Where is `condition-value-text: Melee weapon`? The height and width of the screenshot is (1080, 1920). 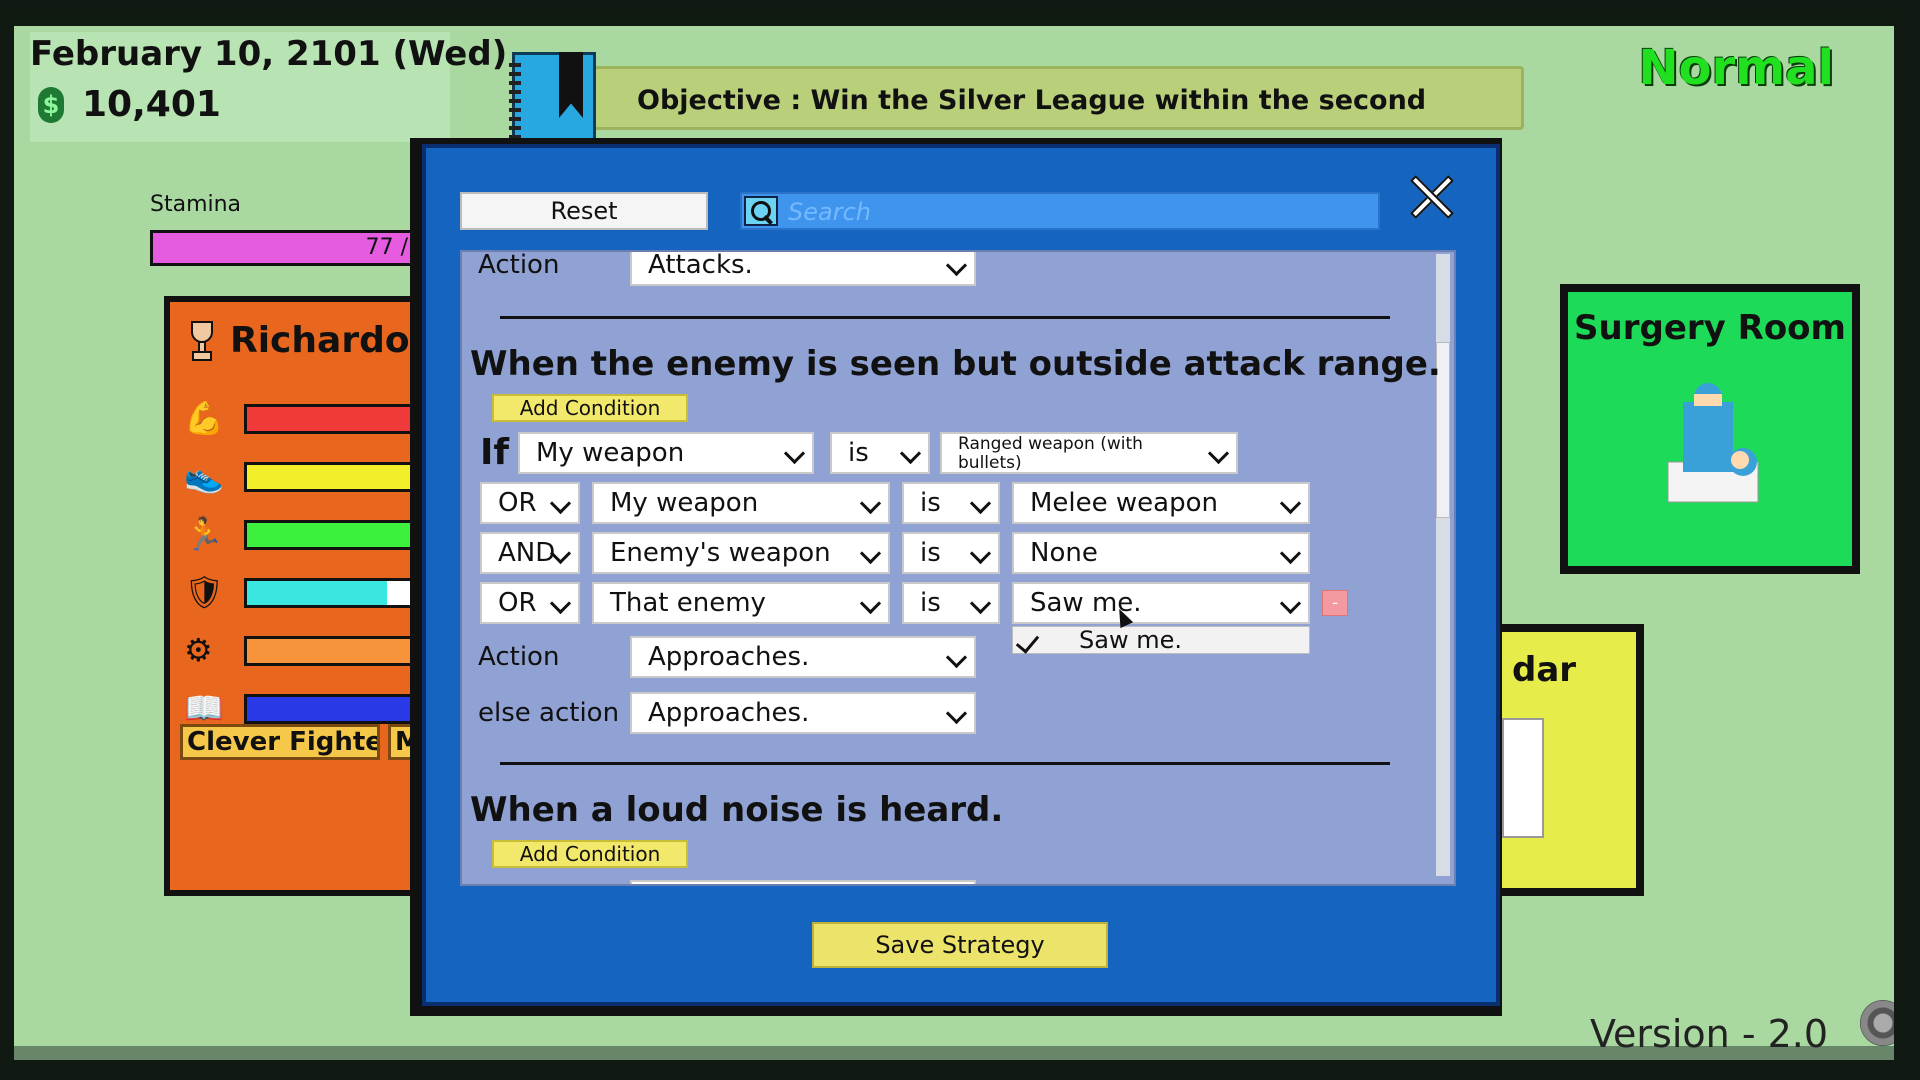 condition-value-text: Melee weapon is located at coordinates (1124, 503).